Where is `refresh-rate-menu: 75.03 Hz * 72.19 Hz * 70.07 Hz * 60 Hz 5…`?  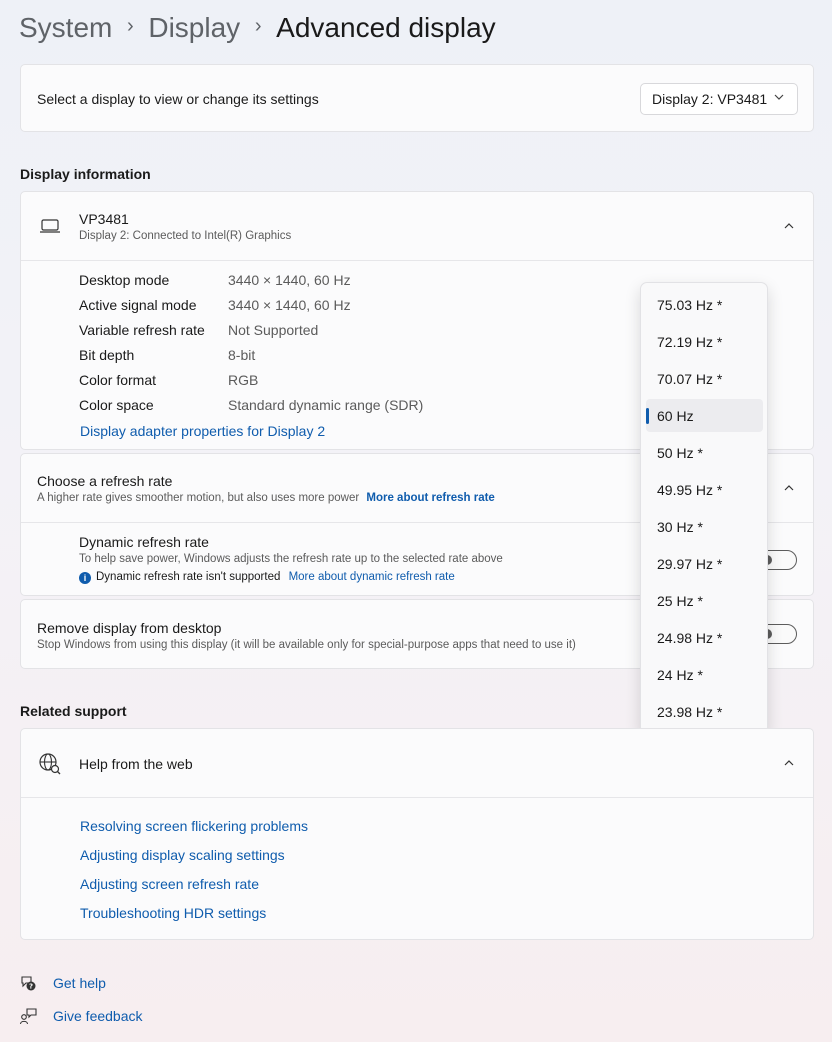
refresh-rate-menu: 75.03 Hz * 72.19 Hz * 70.07 Hz * 60 Hz 5… is located at coordinates (704, 508).